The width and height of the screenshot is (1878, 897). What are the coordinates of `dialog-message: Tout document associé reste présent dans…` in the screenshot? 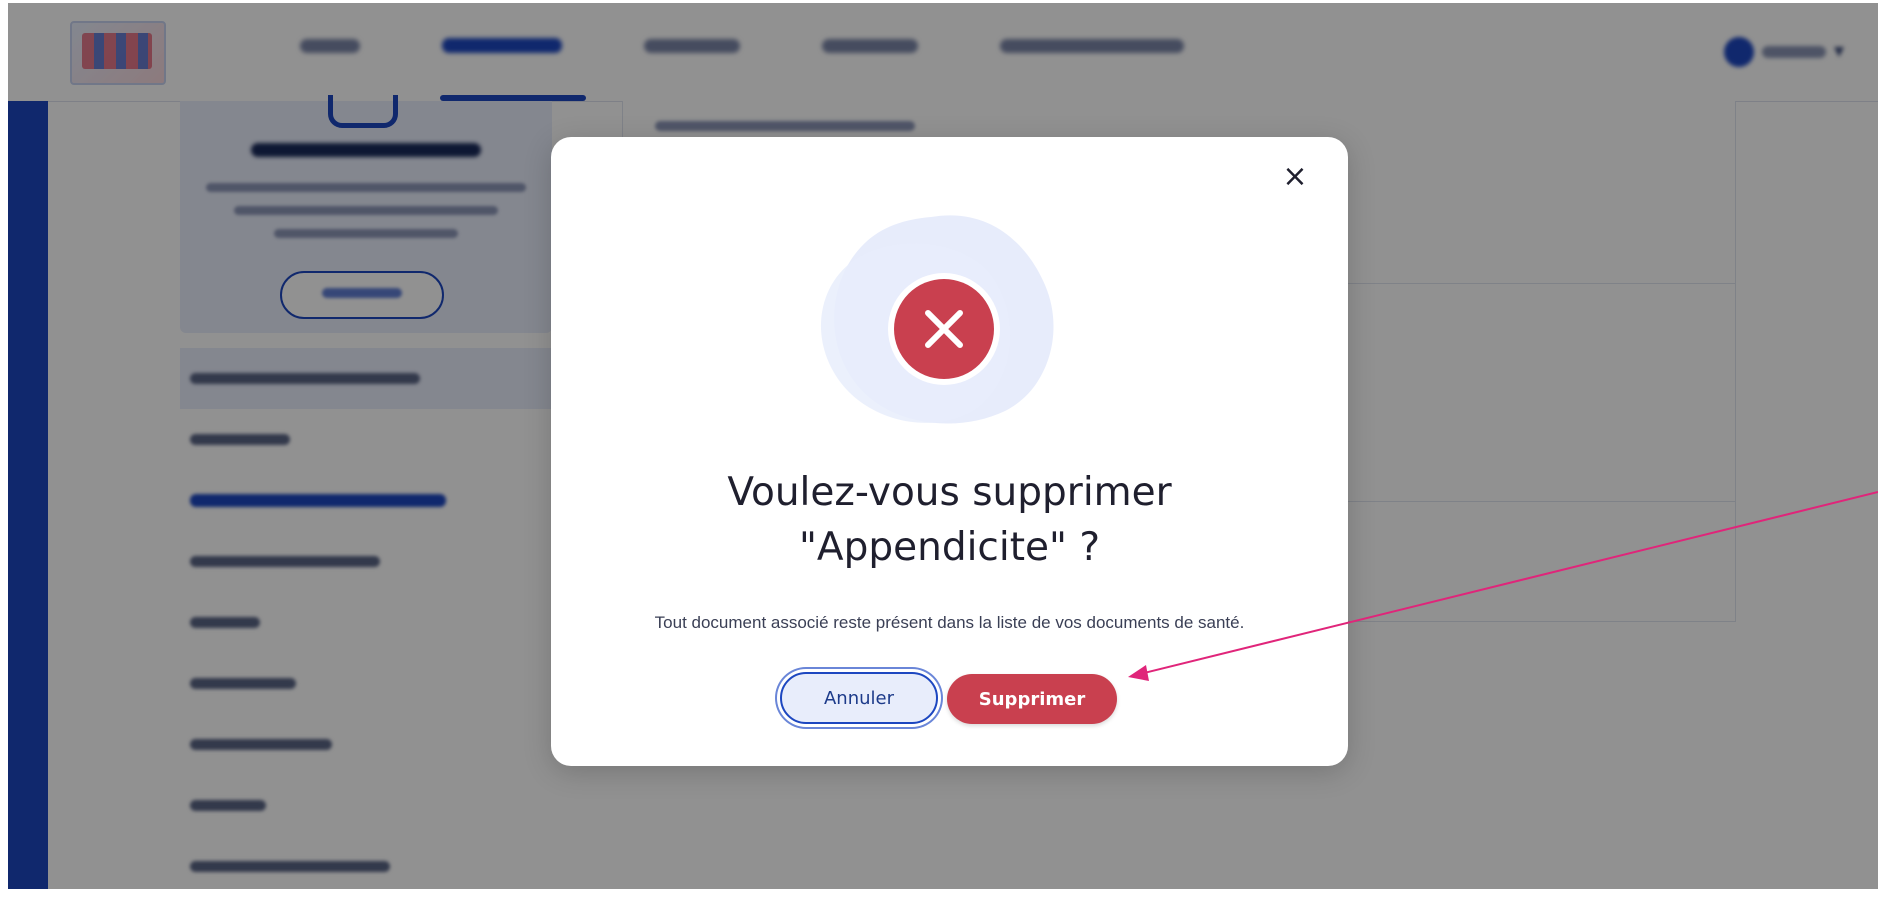 It's located at (949, 622).